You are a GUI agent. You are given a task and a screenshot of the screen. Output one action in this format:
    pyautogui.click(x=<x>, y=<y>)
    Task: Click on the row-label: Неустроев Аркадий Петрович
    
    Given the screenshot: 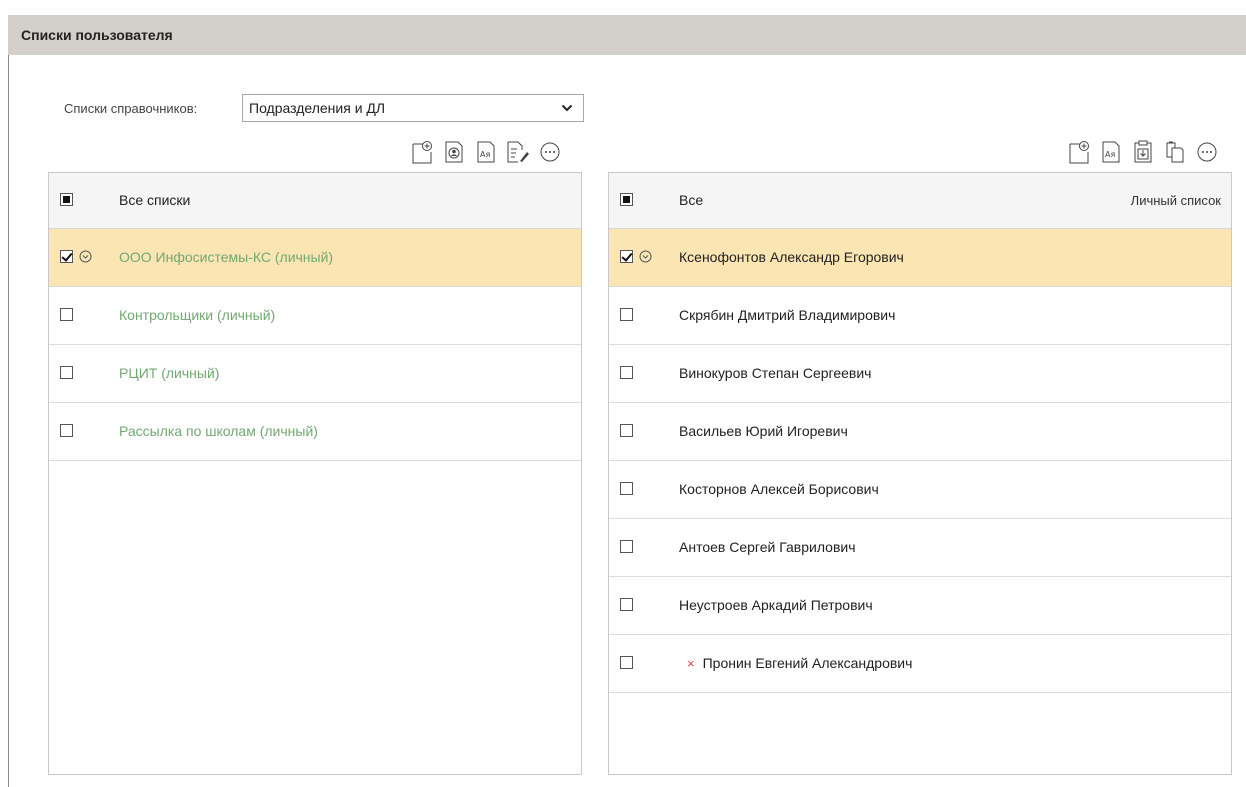 What is the action you would take?
    pyautogui.click(x=776, y=605)
    